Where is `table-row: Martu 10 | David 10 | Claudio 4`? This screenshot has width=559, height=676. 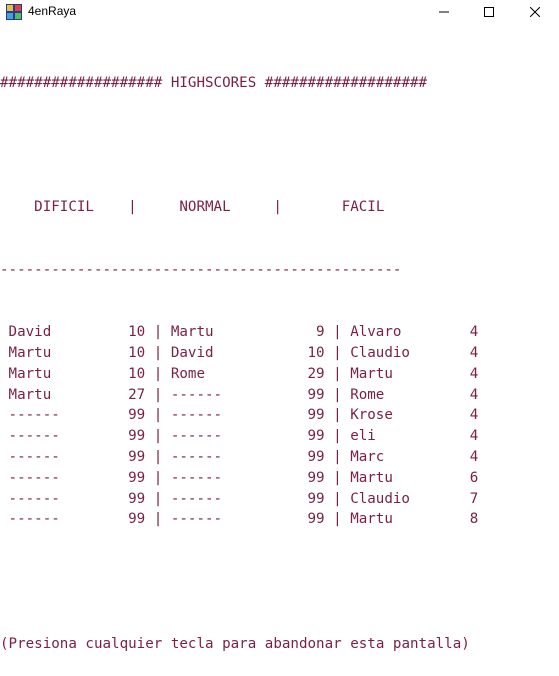
table-row: Martu 10 | David 10 | Claudio 4 is located at coordinates (279, 353).